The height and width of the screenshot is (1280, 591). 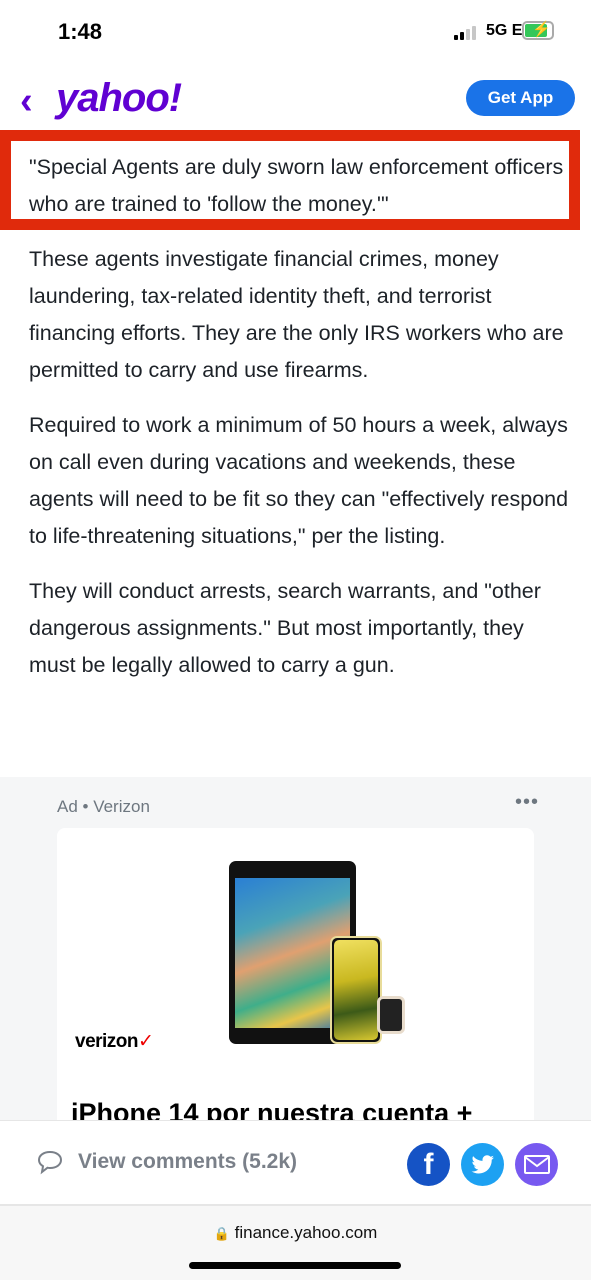 What do you see at coordinates (538, 30) in the screenshot?
I see `battery-icon: ⚡` at bounding box center [538, 30].